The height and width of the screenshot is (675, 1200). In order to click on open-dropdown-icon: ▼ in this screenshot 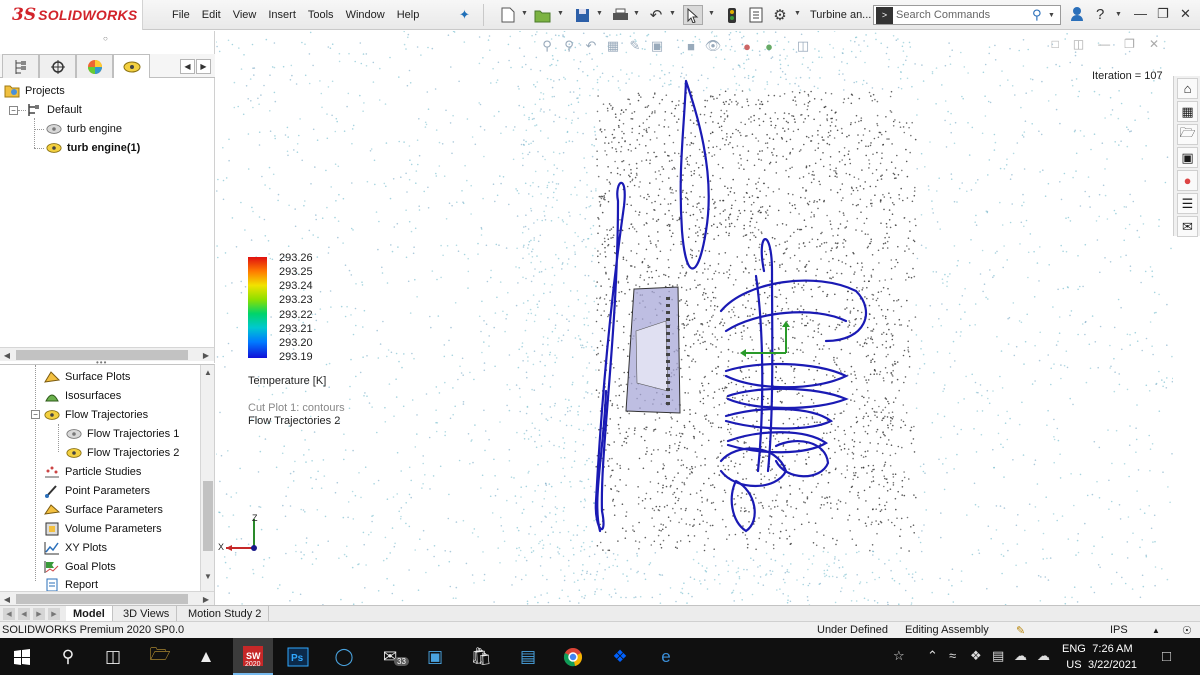, I will do `click(561, 14)`.